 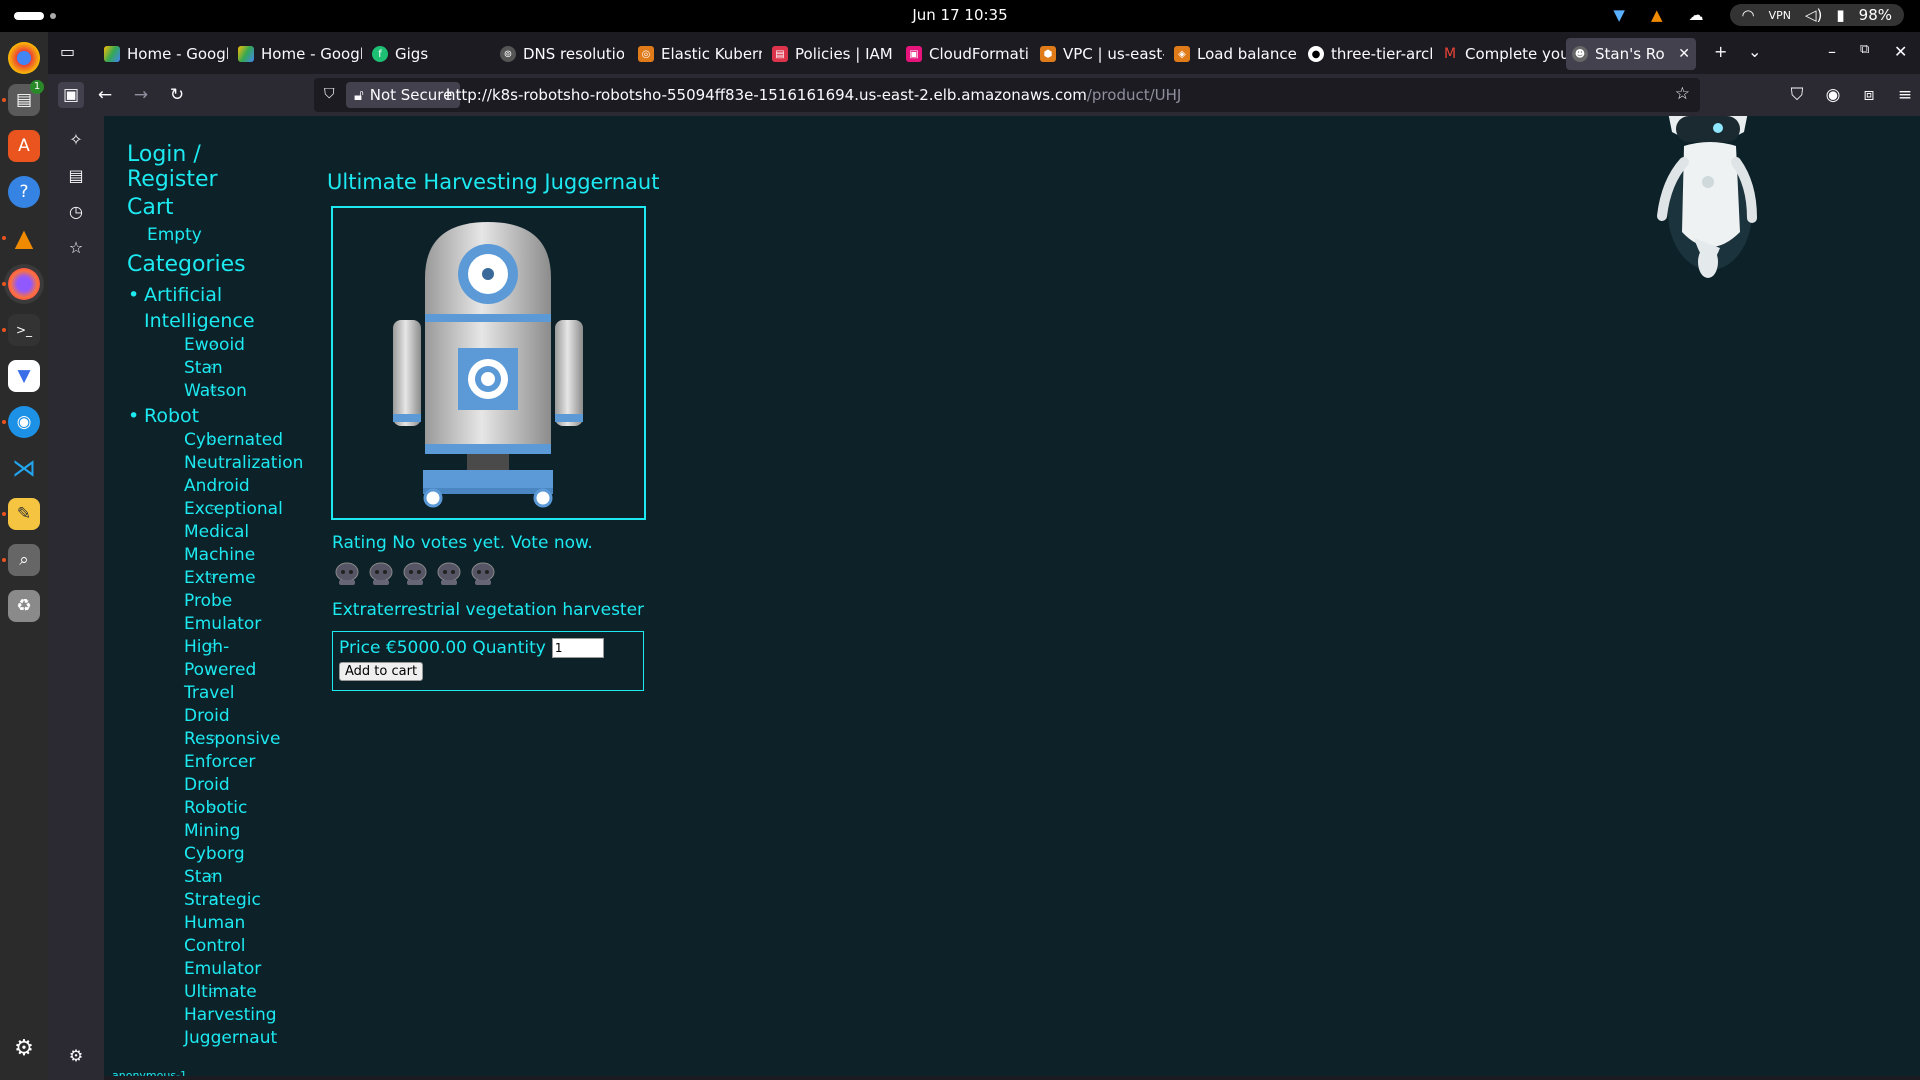 What do you see at coordinates (381, 671) in the screenshot?
I see `add-to-cart-button: Add to cart` at bounding box center [381, 671].